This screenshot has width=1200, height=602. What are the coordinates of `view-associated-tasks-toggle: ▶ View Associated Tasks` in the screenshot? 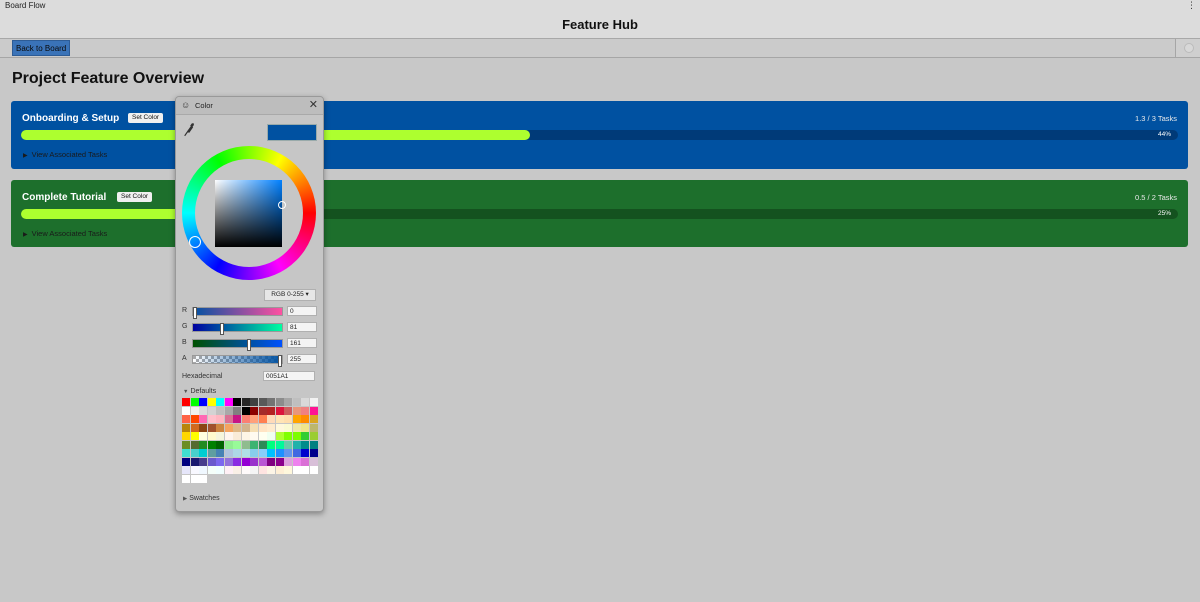 It's located at (65, 154).